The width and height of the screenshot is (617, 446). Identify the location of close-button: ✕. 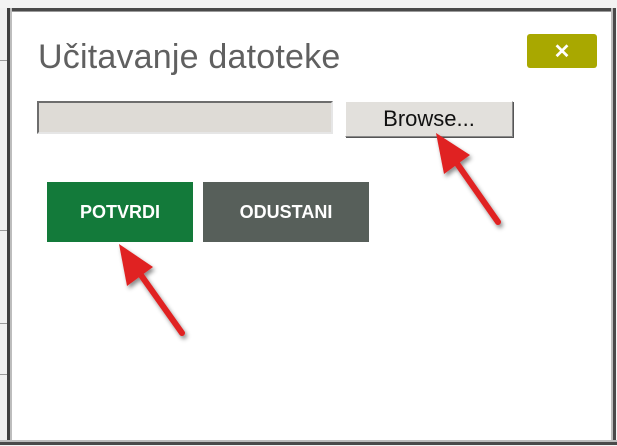
(562, 51).